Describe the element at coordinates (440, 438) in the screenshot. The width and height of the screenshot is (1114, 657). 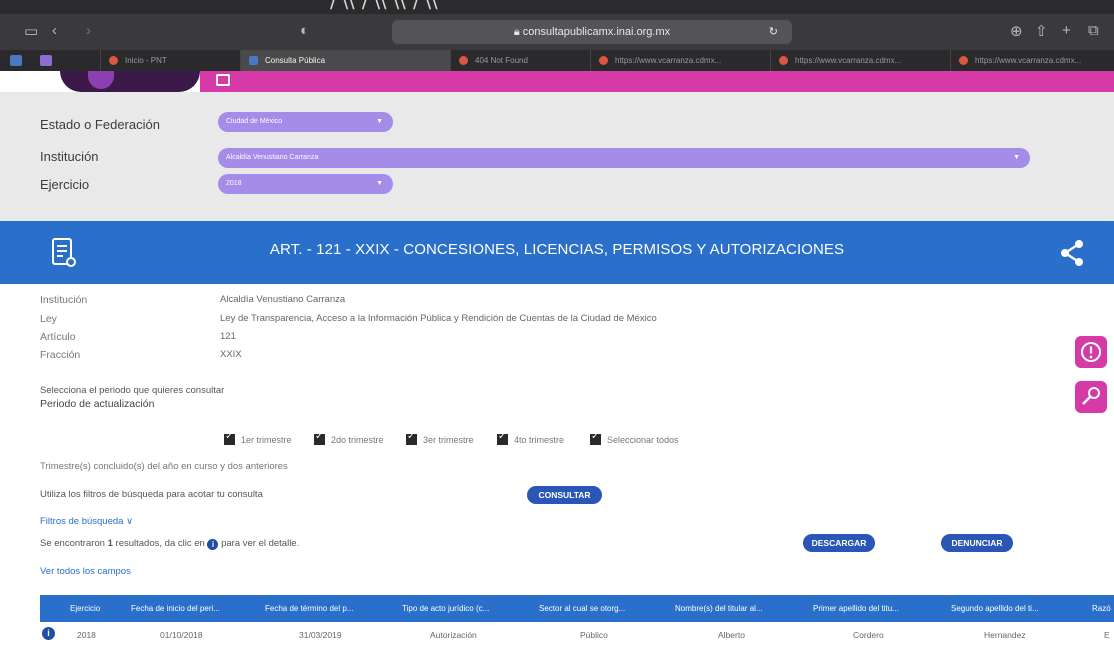
I see `check-3er-trimestre: 3er trimestre` at that location.